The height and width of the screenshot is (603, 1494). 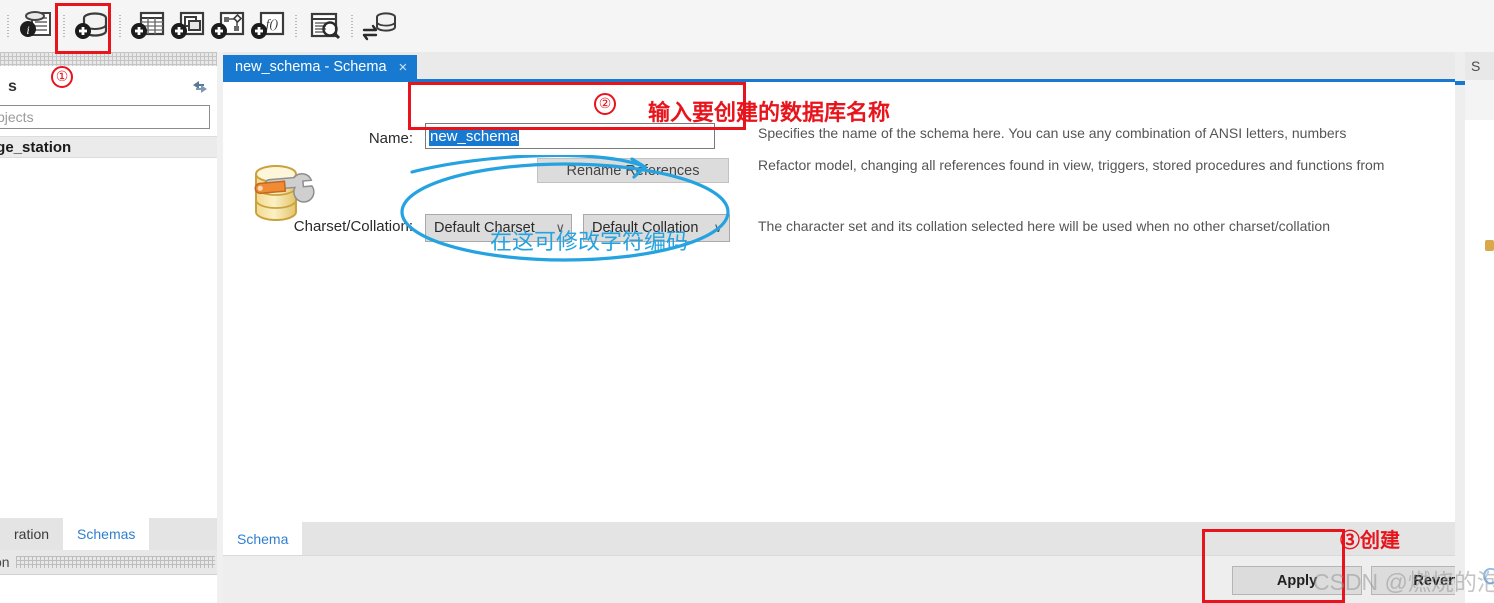 I want to click on sidebar-title: s, so click(x=12, y=86).